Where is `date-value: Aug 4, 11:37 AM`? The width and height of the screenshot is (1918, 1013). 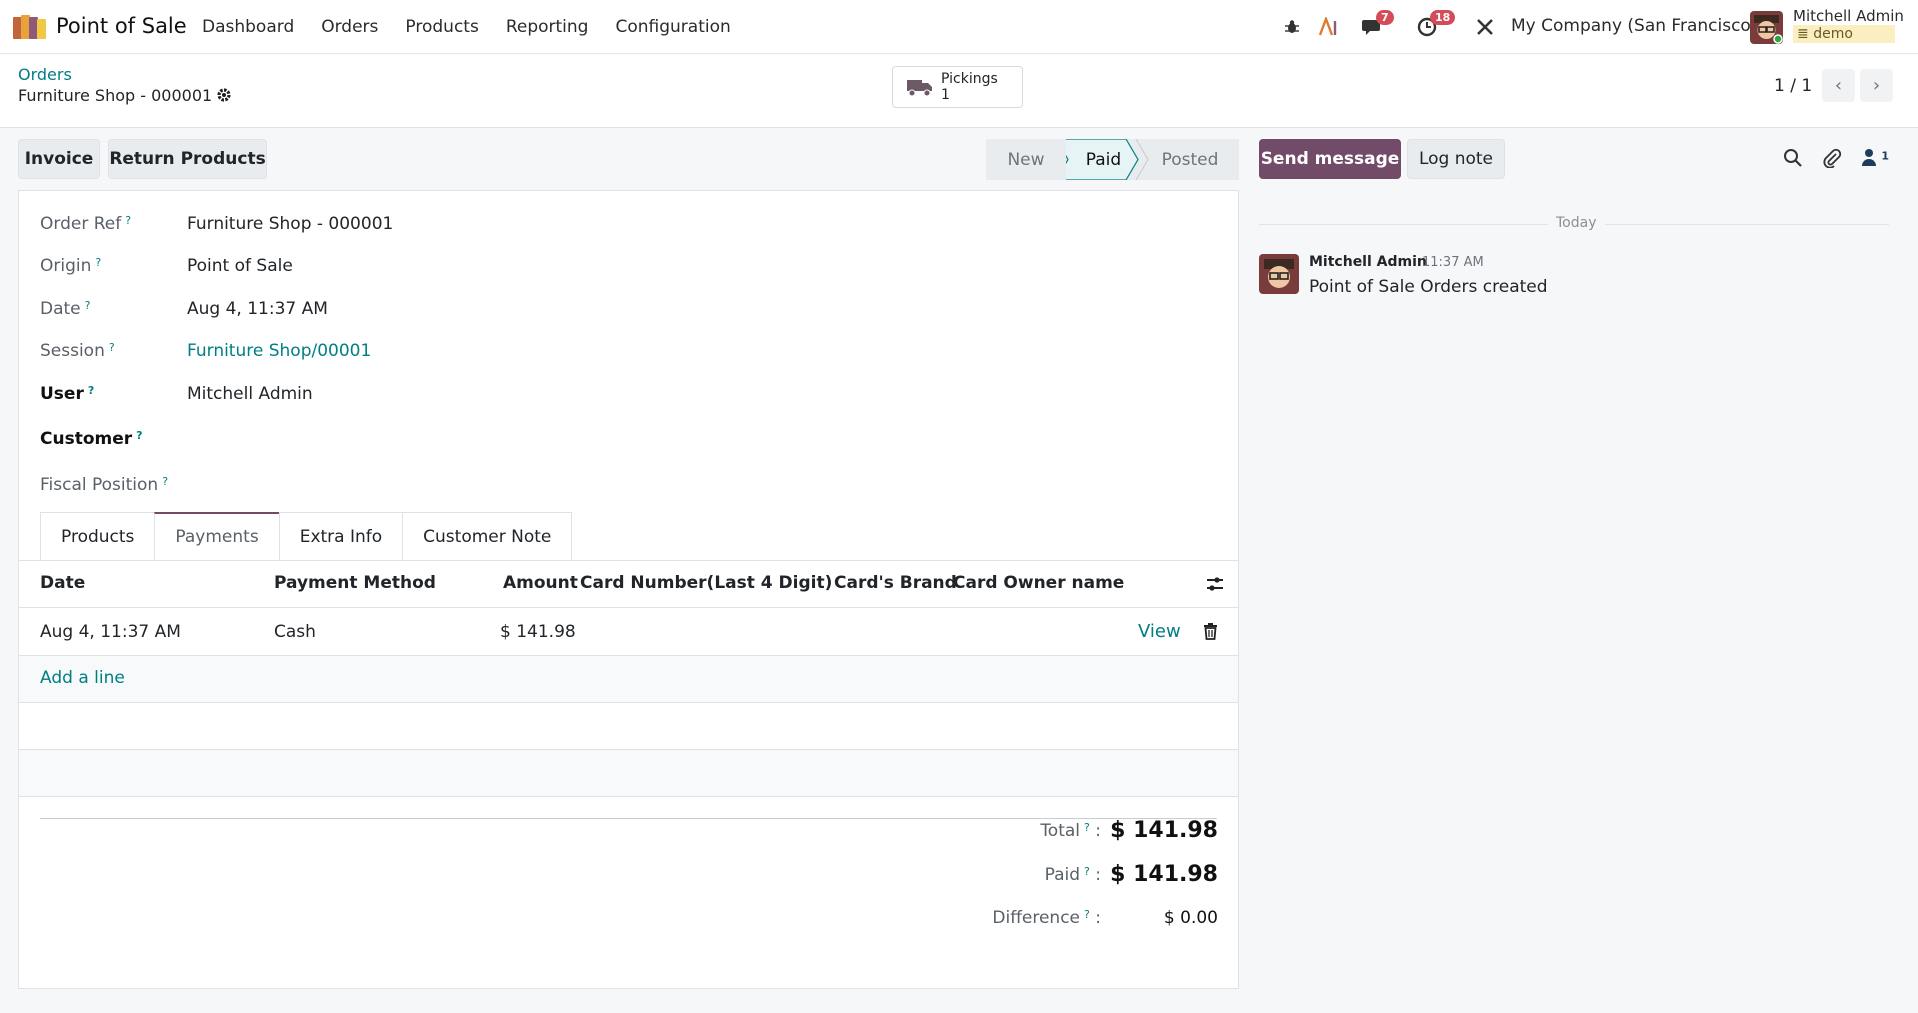
date-value: Aug 4, 11:37 AM is located at coordinates (257, 309).